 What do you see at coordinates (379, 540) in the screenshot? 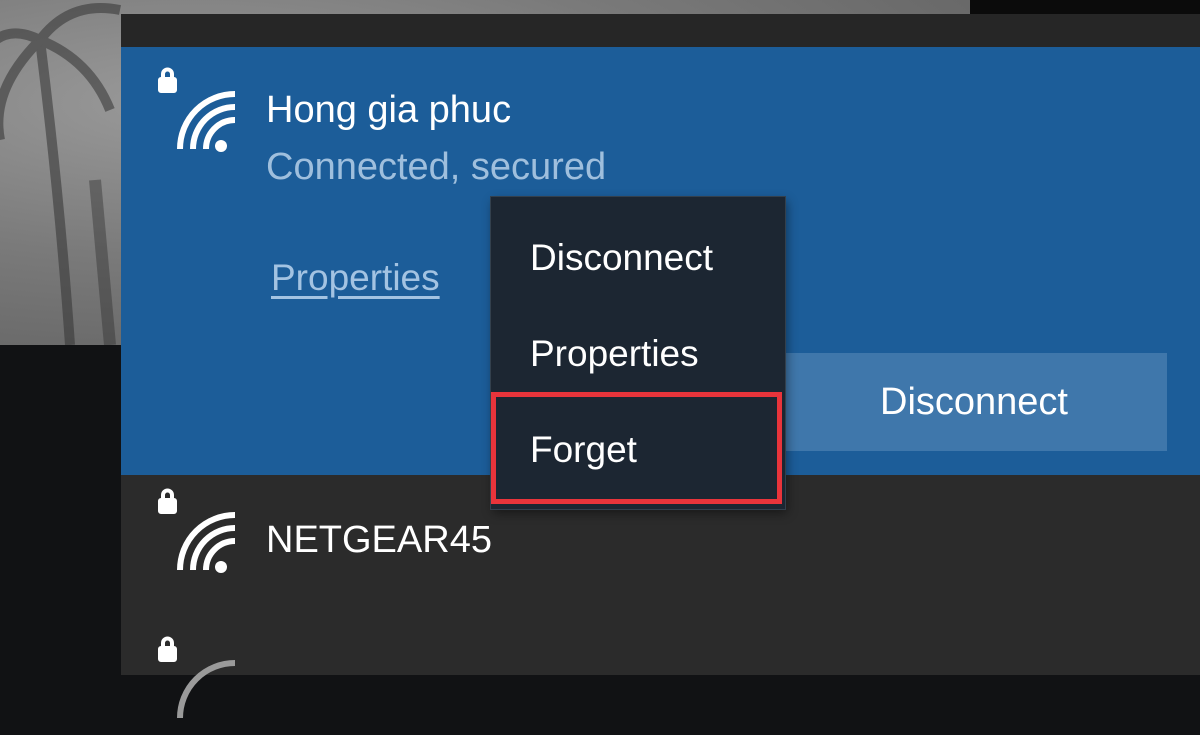
I see `network-name: NETGEAR45` at bounding box center [379, 540].